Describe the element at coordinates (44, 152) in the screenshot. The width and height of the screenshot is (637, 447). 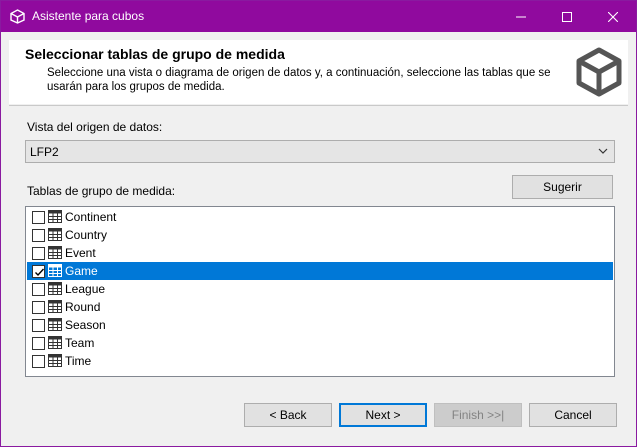
I see `data-source-view-value: LFP2` at that location.